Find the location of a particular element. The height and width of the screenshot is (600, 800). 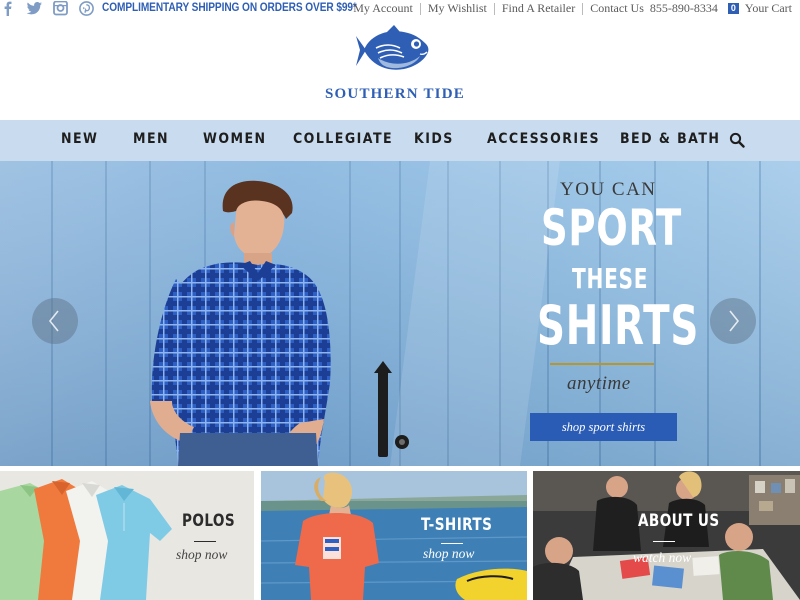

contact-us-link: Contact Us is located at coordinates (617, 8).